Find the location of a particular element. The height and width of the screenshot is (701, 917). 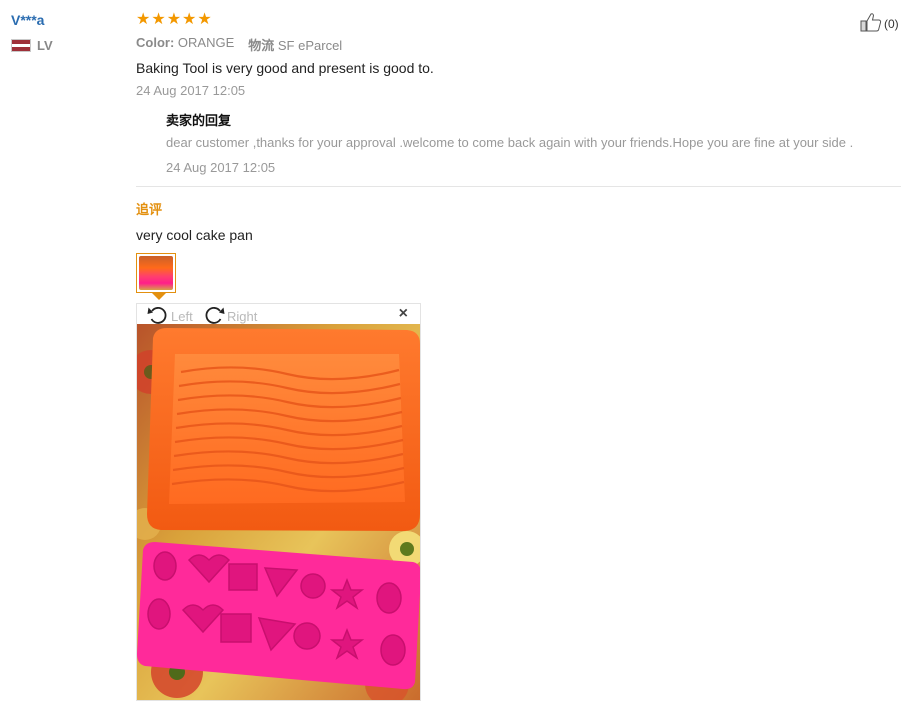

review-photo-thumbnail is located at coordinates (156, 273).